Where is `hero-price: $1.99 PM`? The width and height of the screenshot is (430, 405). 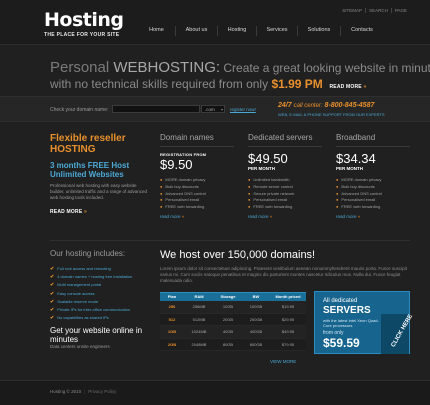 hero-price: $1.99 PM is located at coordinates (297, 84).